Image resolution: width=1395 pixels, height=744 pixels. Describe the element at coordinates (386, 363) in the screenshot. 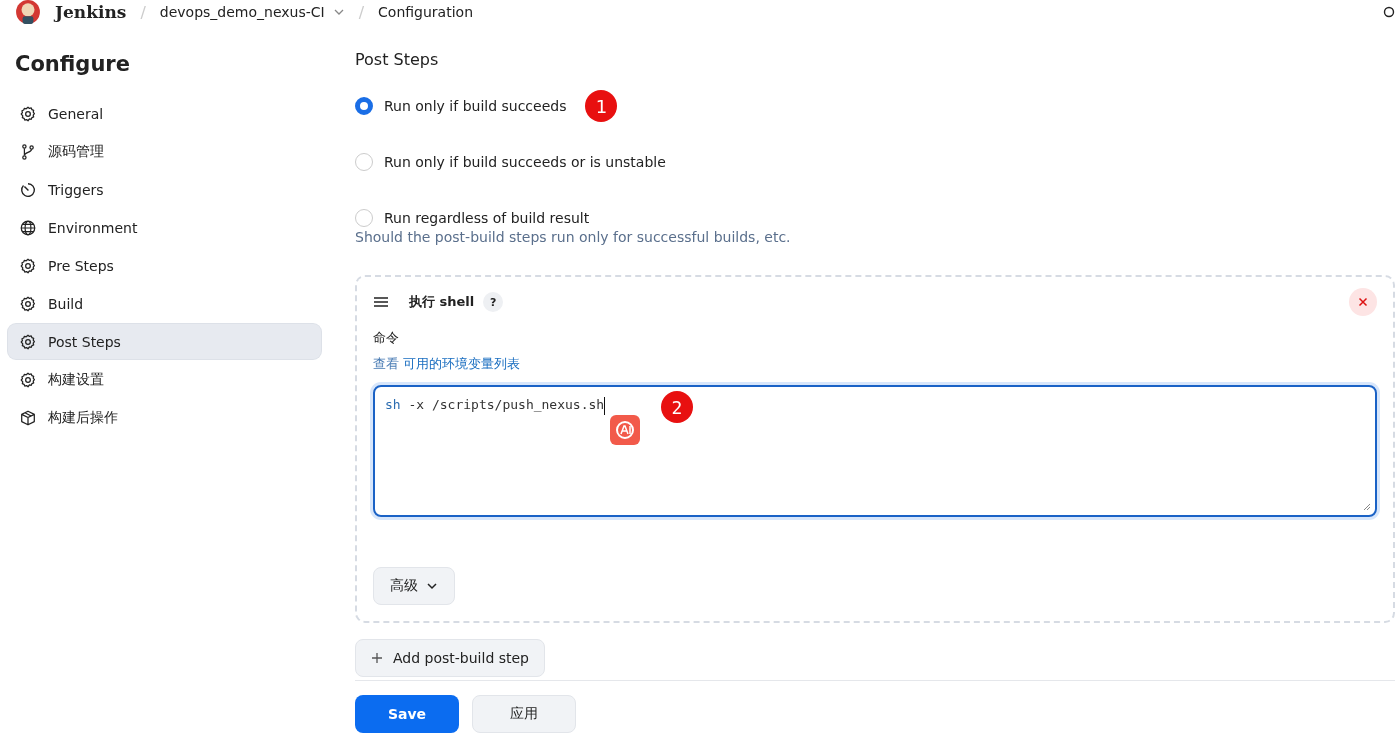

I see `env-prefix: 查看` at that location.